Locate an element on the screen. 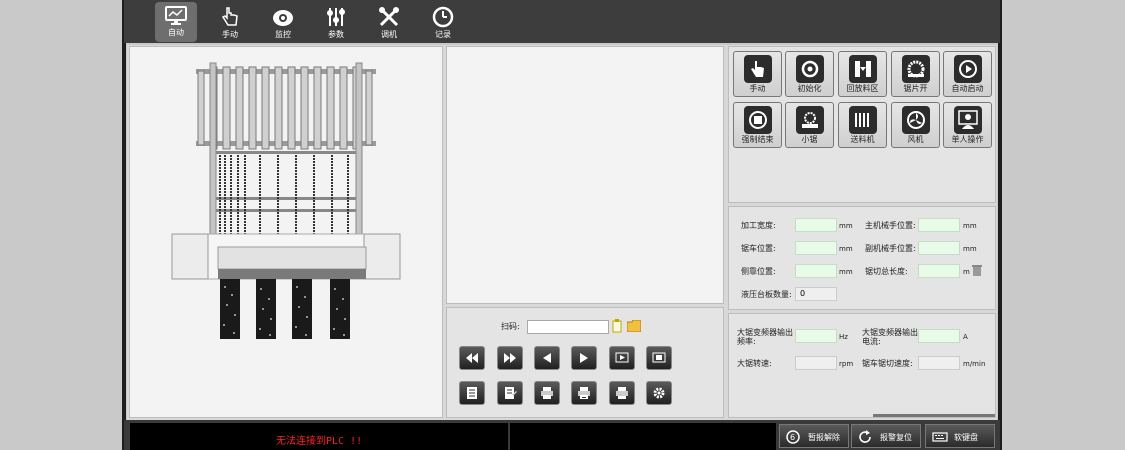 This screenshot has height=450, width=1125. settings-gear-button is located at coordinates (659, 393).